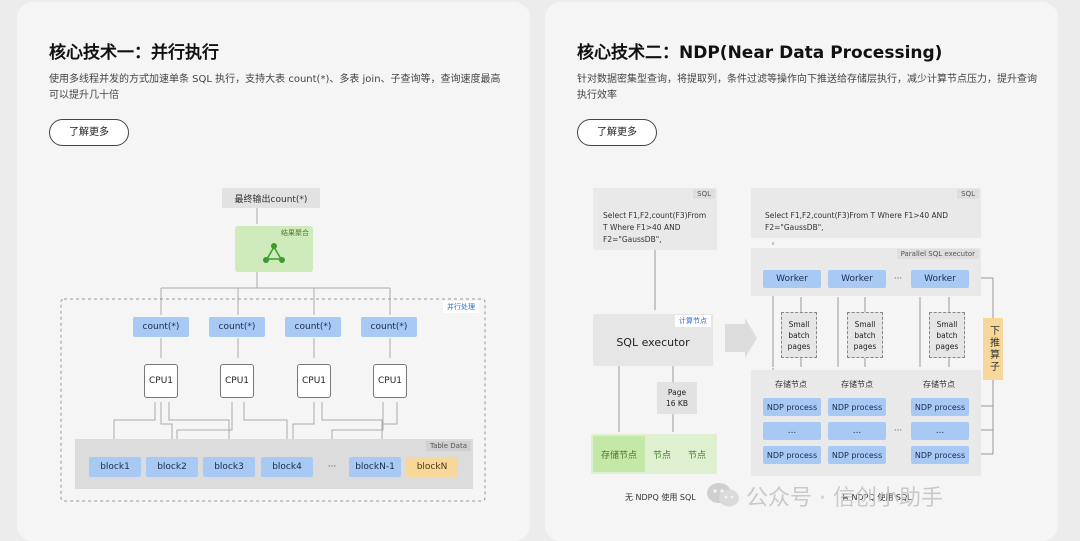 The width and height of the screenshot is (1080, 541). I want to click on ndp-process-1b: NDP process, so click(792, 455).